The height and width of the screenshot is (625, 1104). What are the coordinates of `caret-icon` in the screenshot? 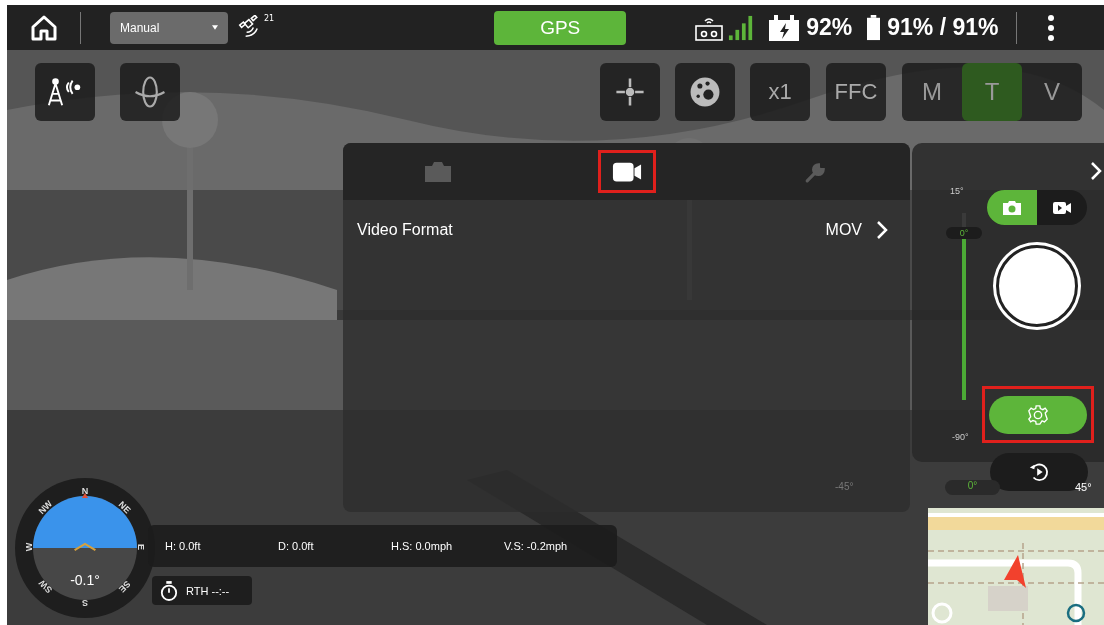 It's located at (215, 27).